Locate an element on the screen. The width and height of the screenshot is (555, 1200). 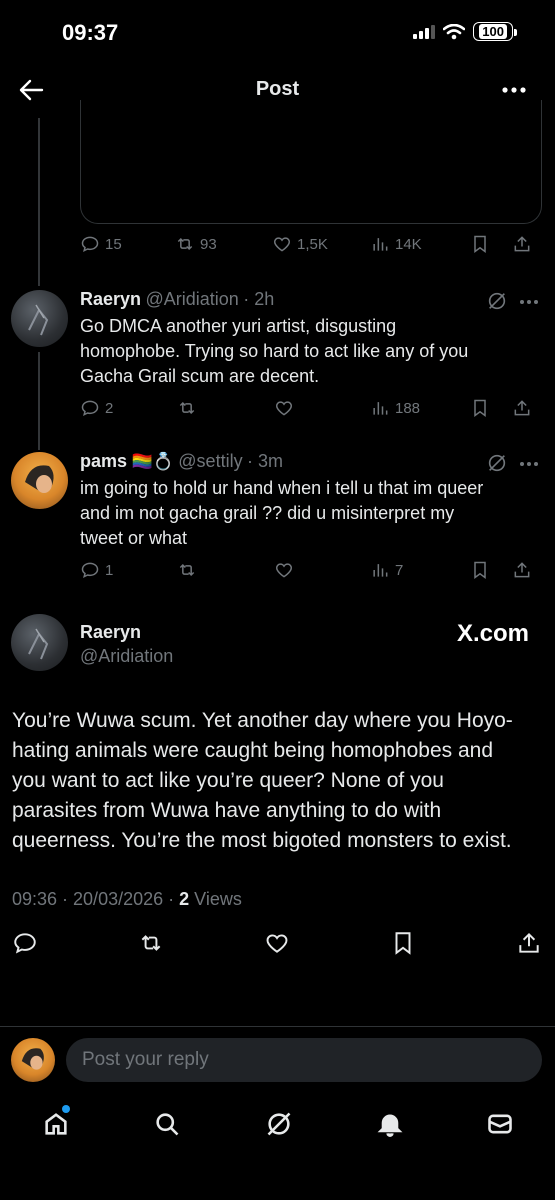
post-time: · 2h is located at coordinates (259, 299).